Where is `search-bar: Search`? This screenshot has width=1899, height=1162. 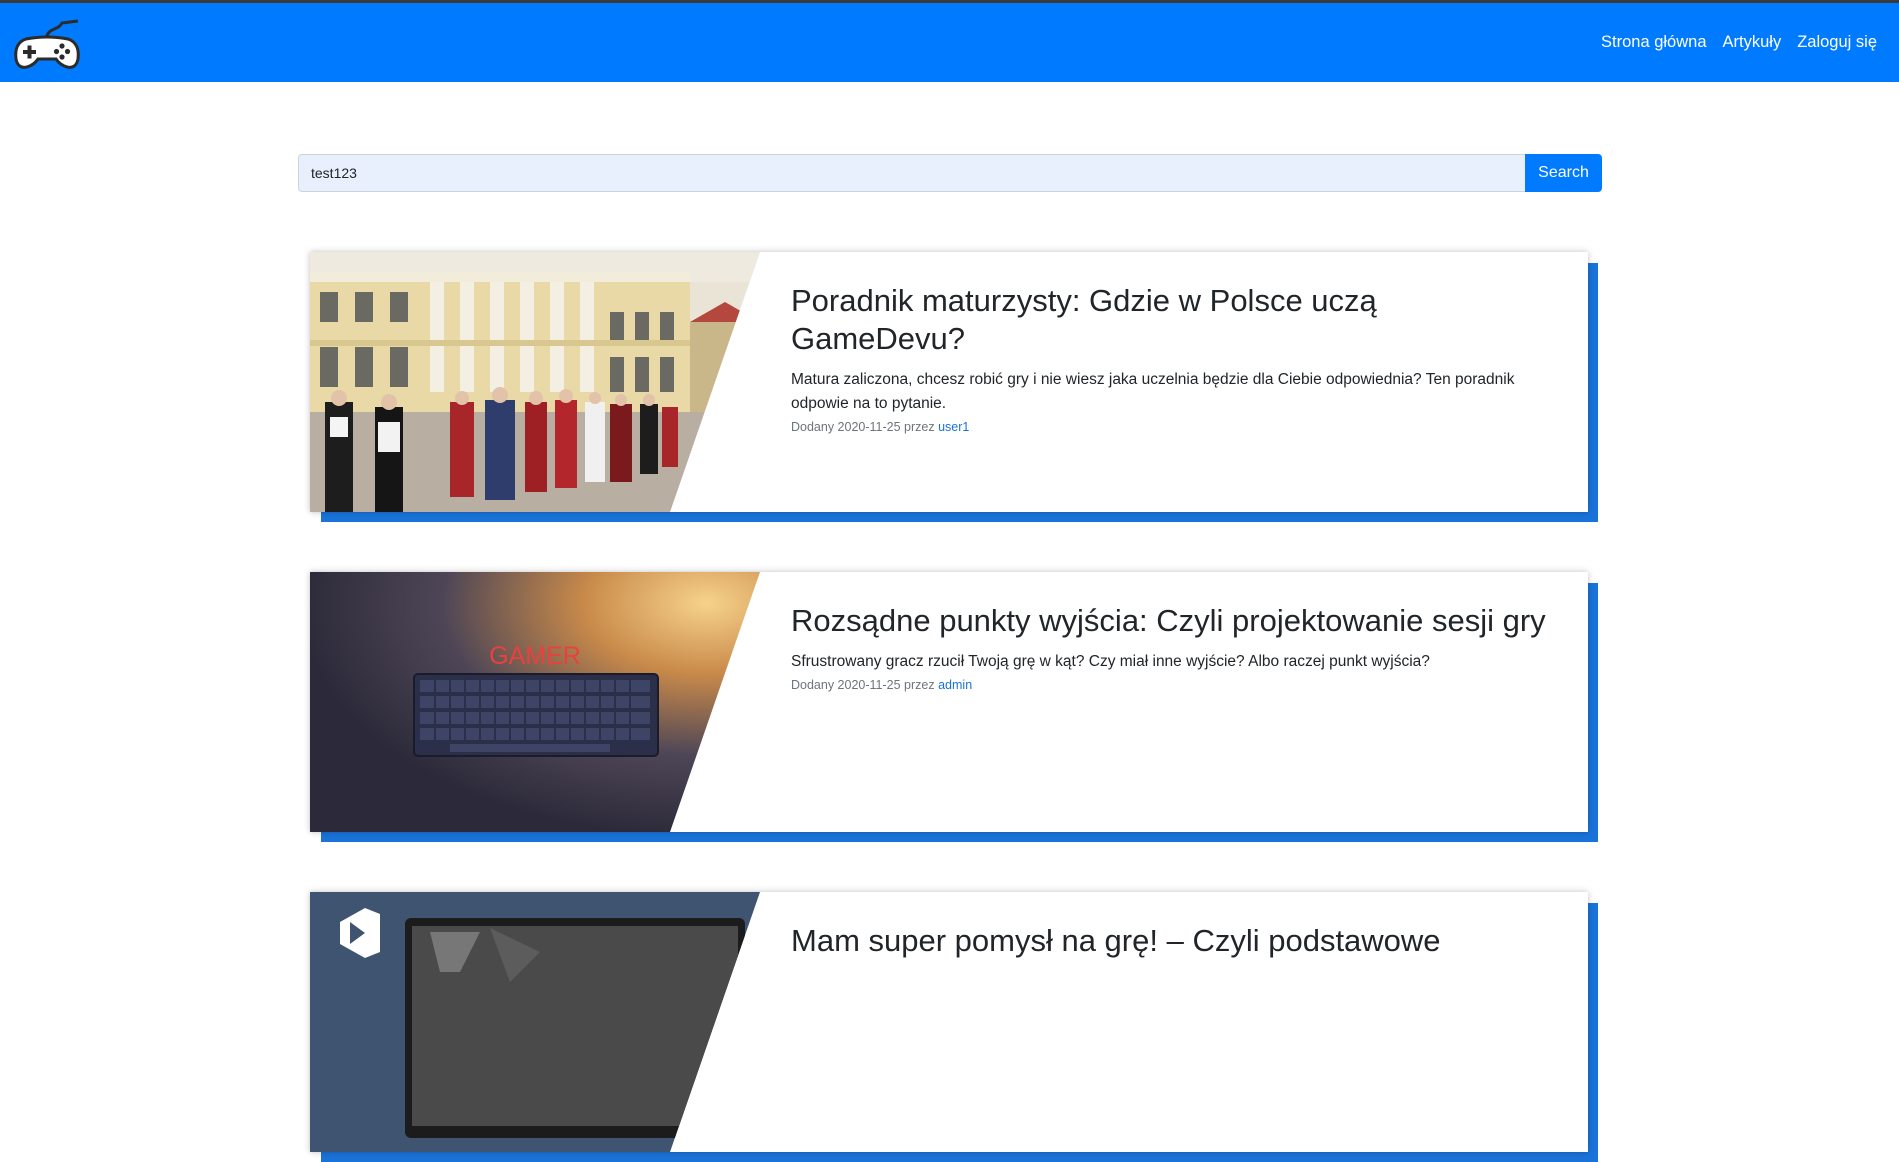
search-bar: Search is located at coordinates (950, 173).